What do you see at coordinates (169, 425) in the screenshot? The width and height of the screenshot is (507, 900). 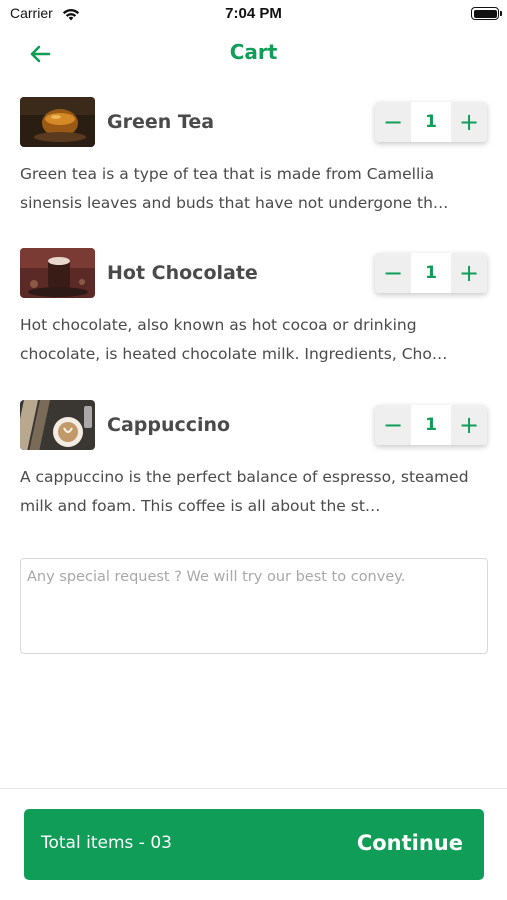 I see `item-name: Cappuccino` at bounding box center [169, 425].